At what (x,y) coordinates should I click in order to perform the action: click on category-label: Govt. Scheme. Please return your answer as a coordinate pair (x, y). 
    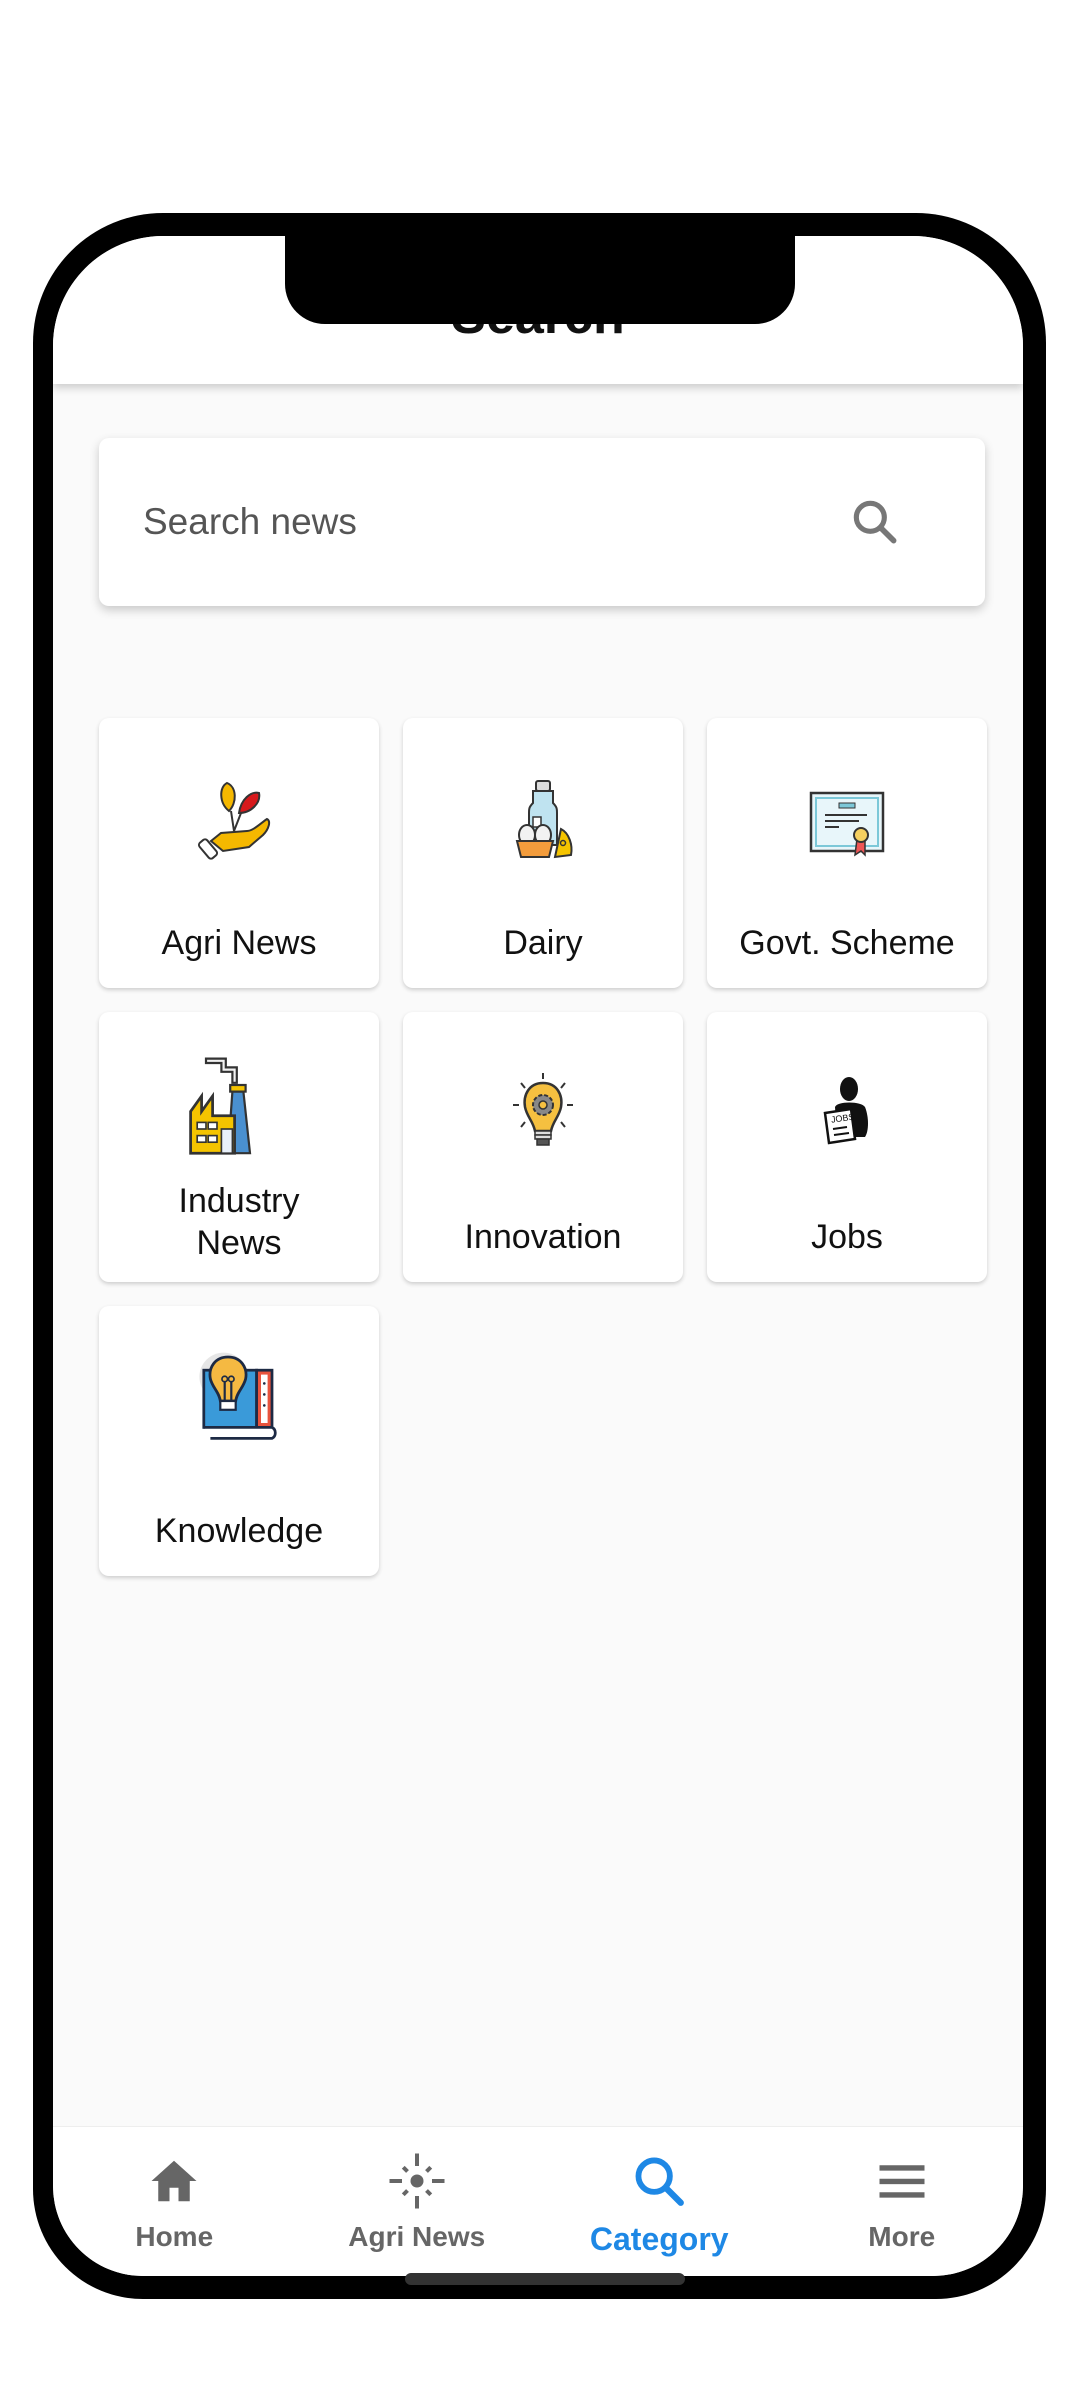
    Looking at the image, I should click on (847, 943).